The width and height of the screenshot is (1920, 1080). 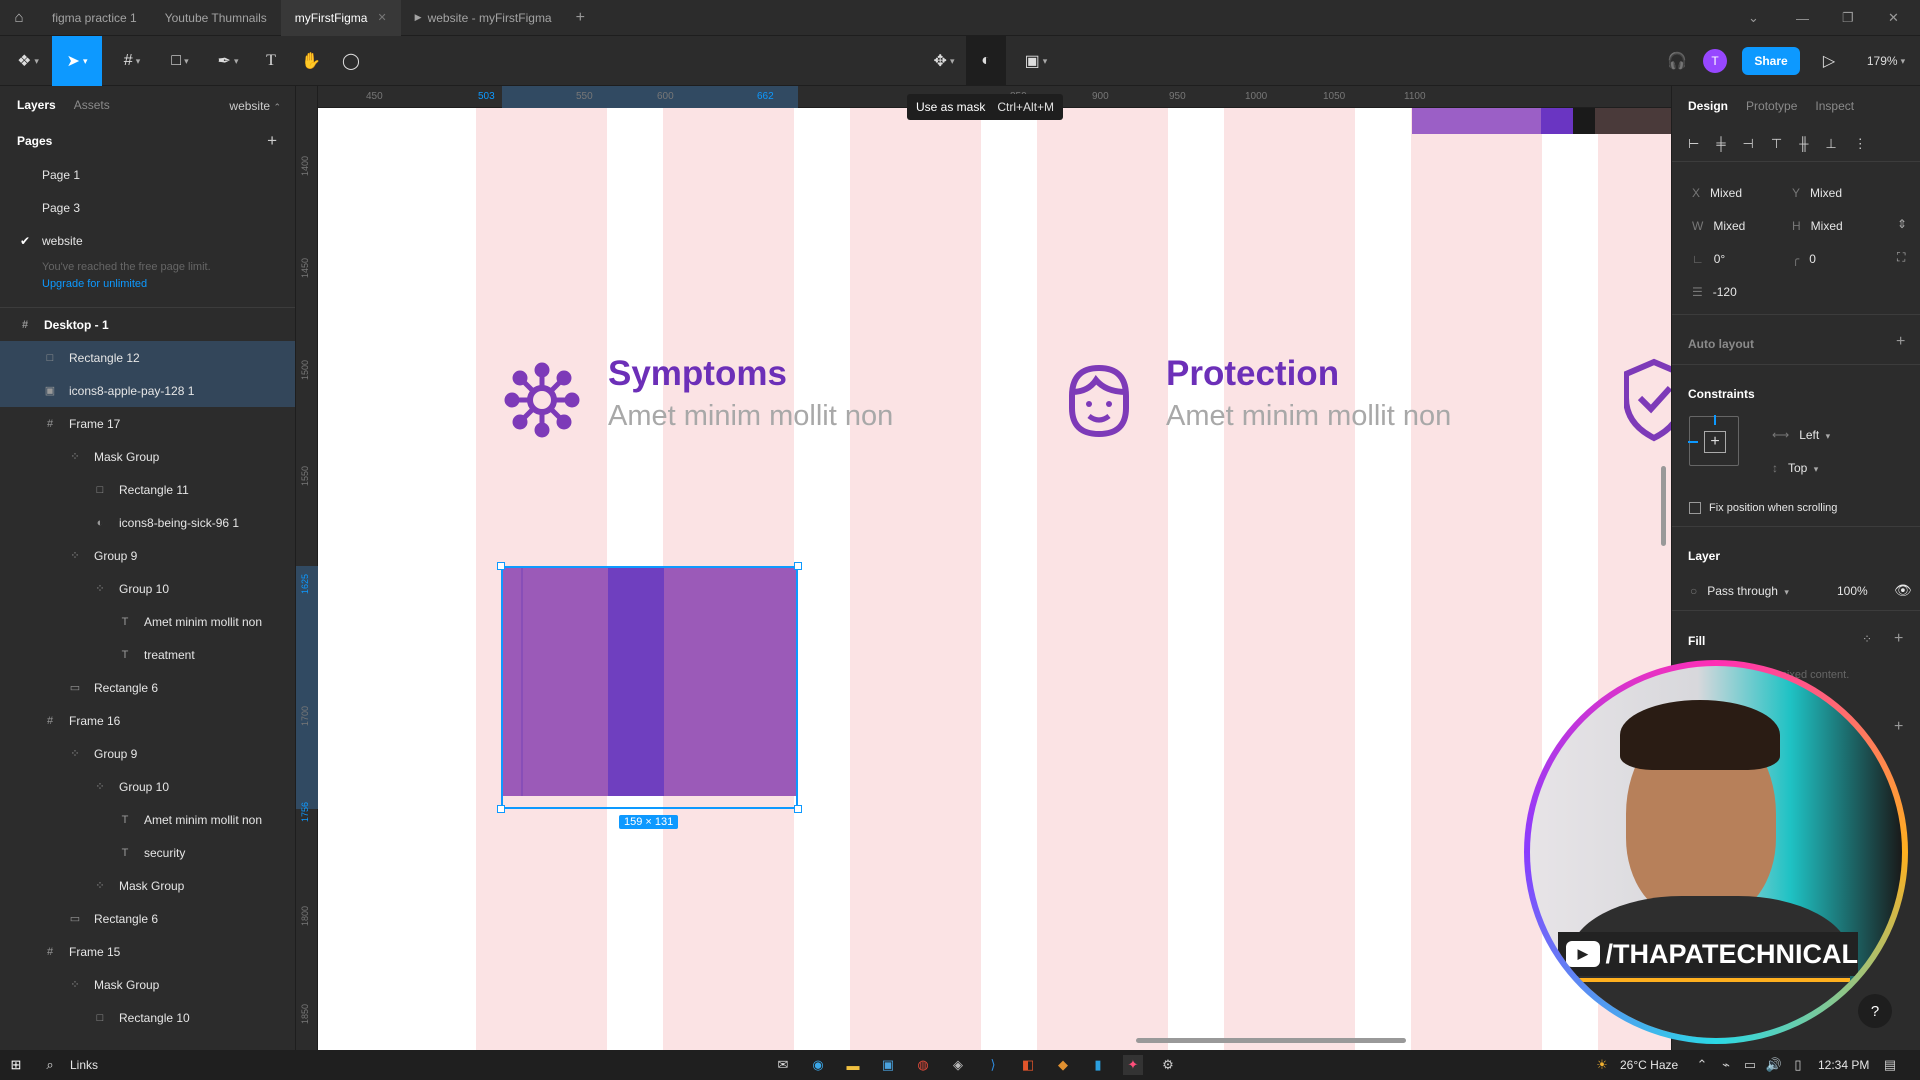 What do you see at coordinates (381, 17) in the screenshot?
I see `close-icon: ✕` at bounding box center [381, 17].